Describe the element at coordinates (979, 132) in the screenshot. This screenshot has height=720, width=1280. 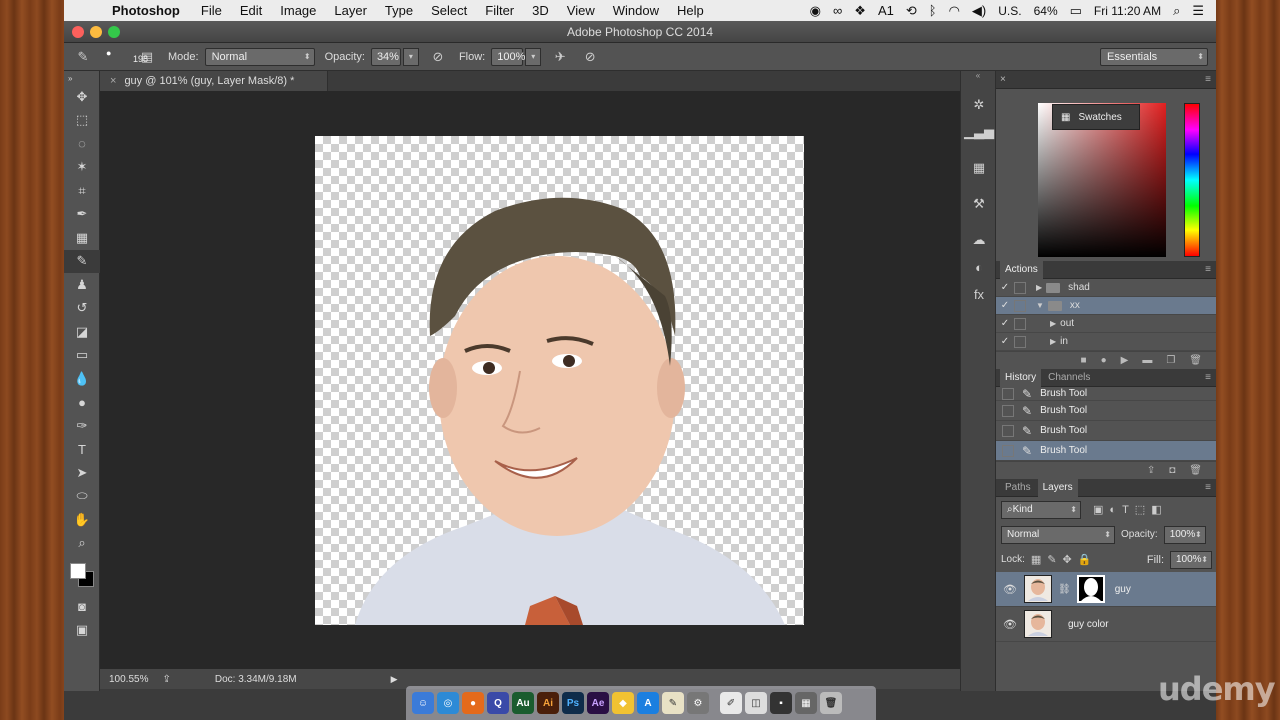
I see `histogram-panel-icon: ▁▃▅` at that location.